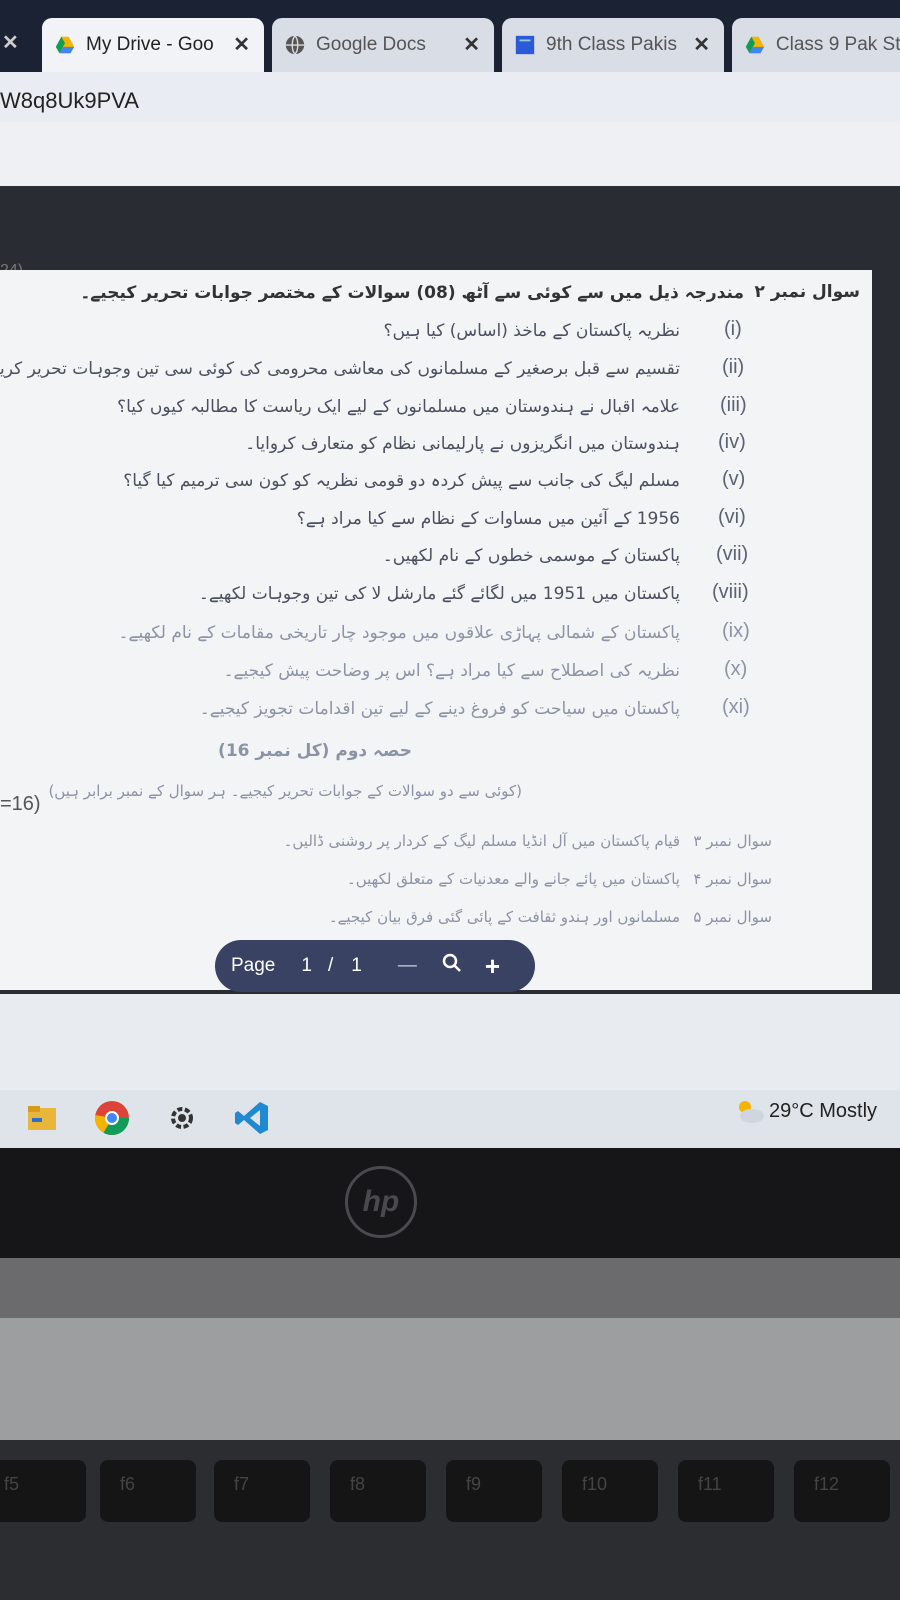 The image size is (900, 1600). I want to click on page-label: Page, so click(253, 965).